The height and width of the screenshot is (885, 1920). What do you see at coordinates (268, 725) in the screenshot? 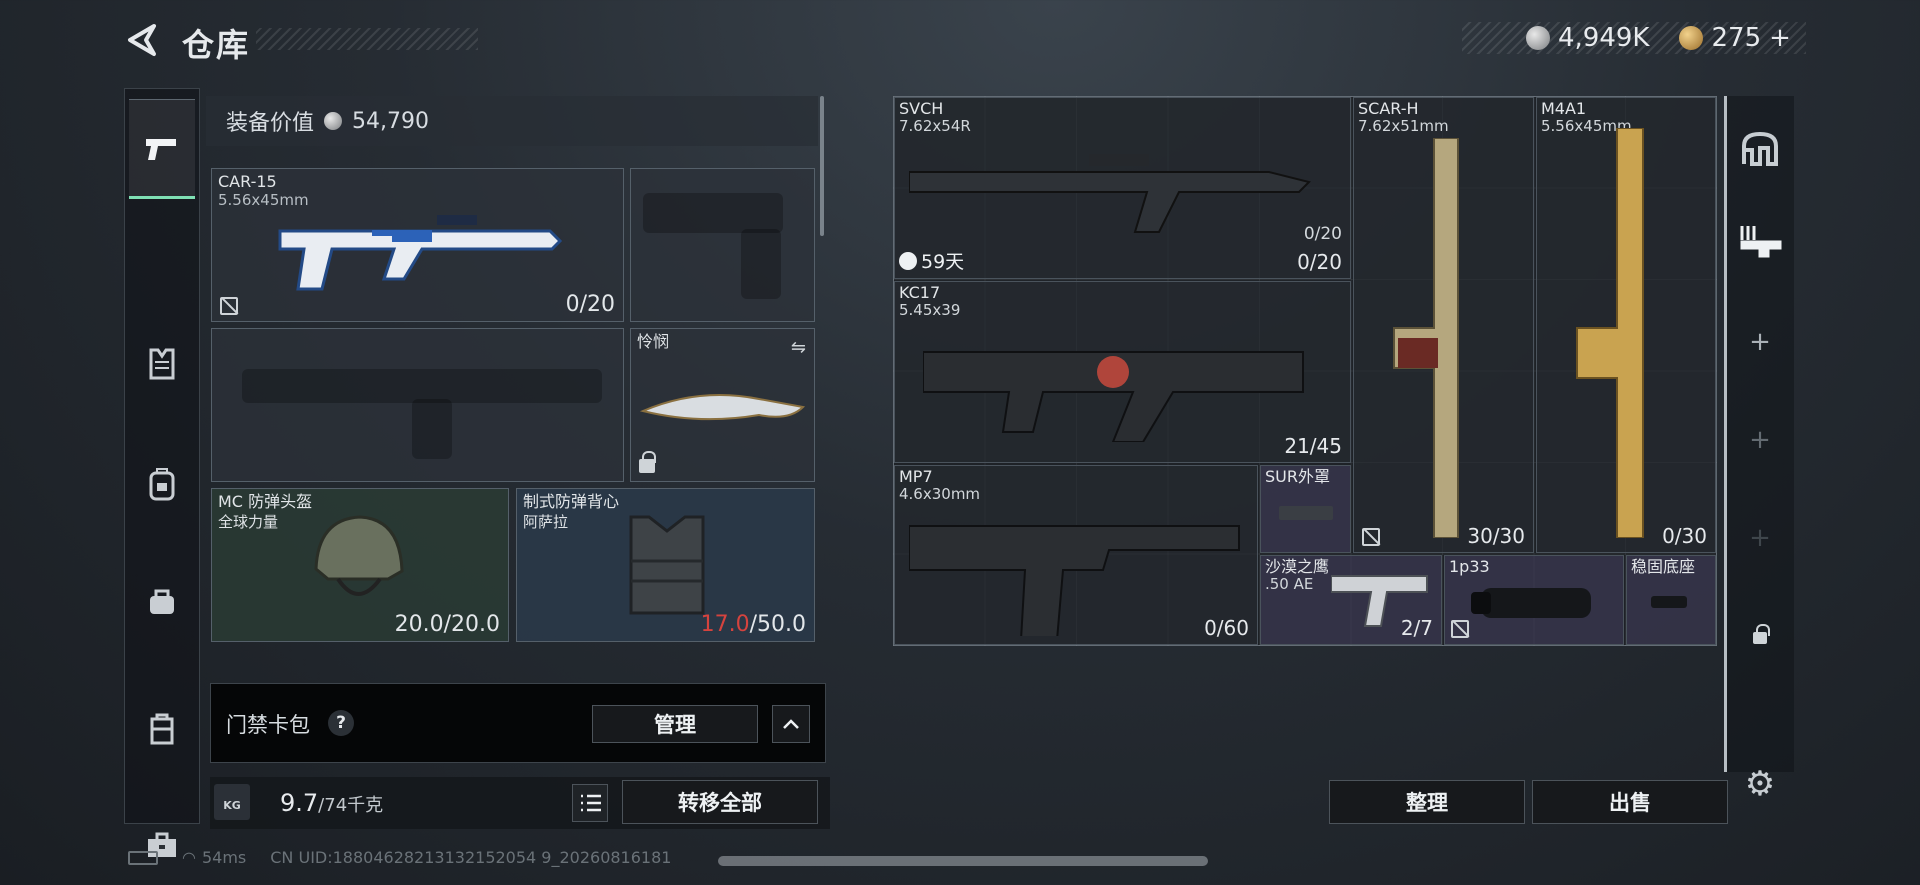
I see `keycard-pack-label: 门禁卡包` at bounding box center [268, 725].